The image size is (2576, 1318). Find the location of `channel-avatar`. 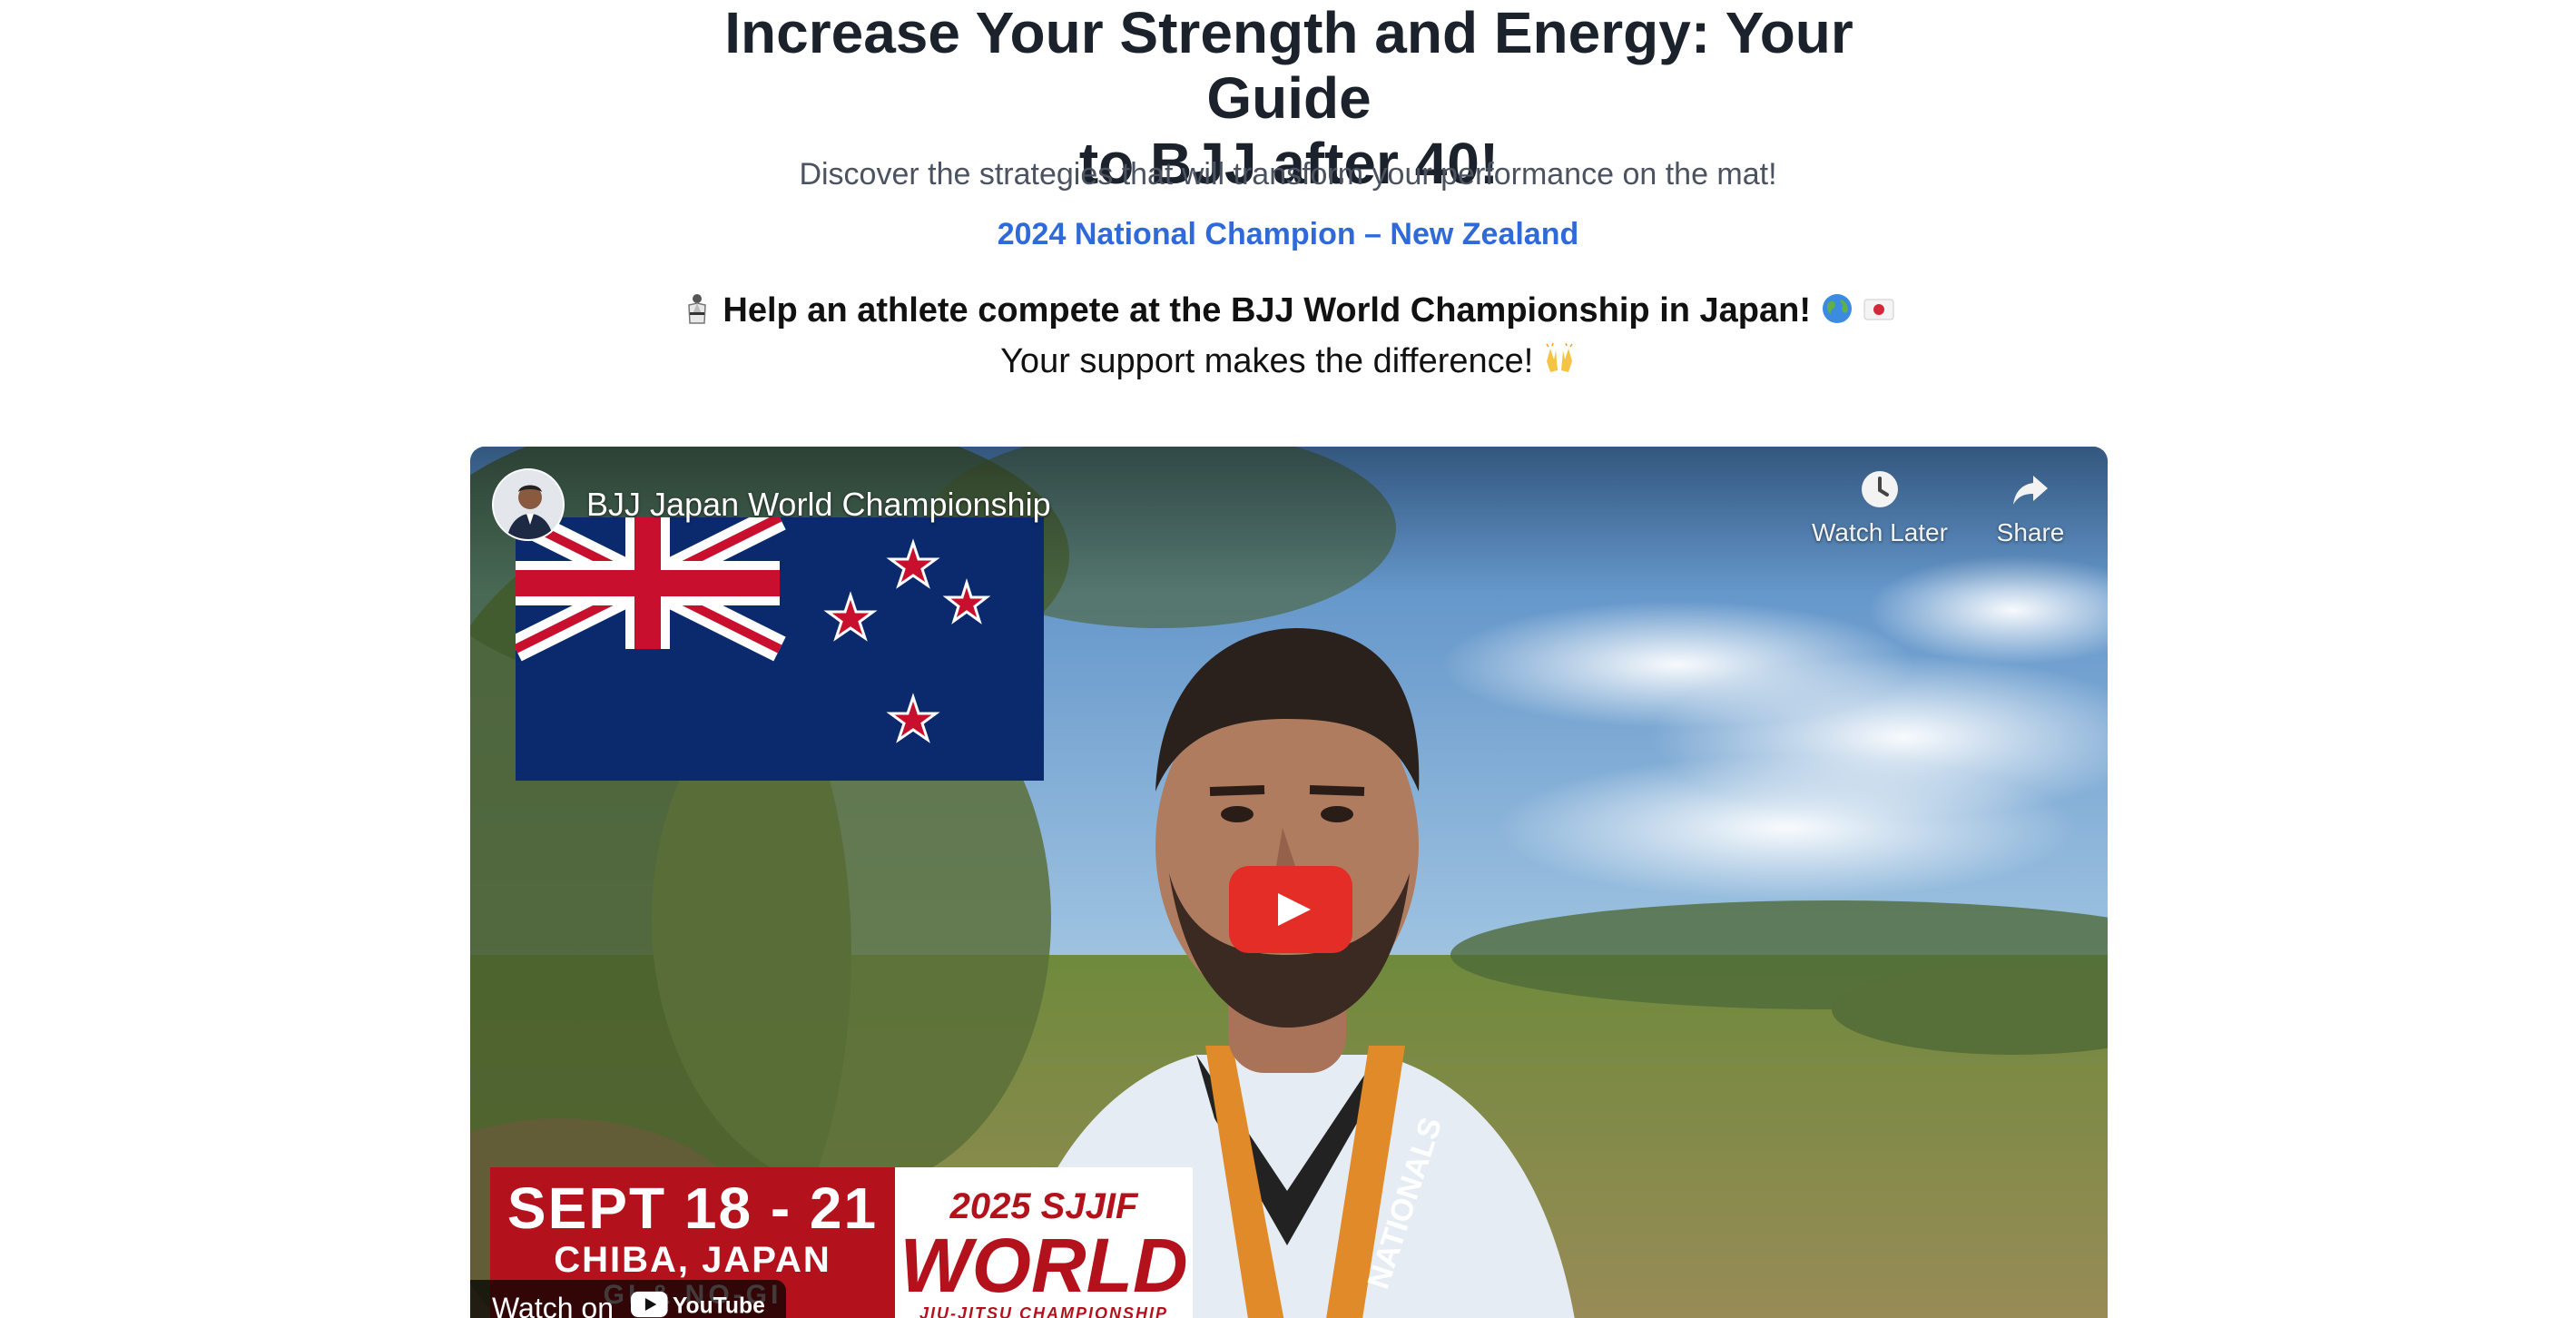

channel-avatar is located at coordinates (528, 504).